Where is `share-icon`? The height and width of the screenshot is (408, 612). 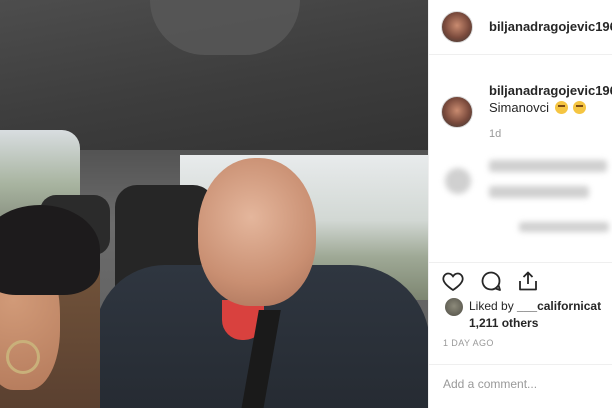
share-icon is located at coordinates (528, 281).